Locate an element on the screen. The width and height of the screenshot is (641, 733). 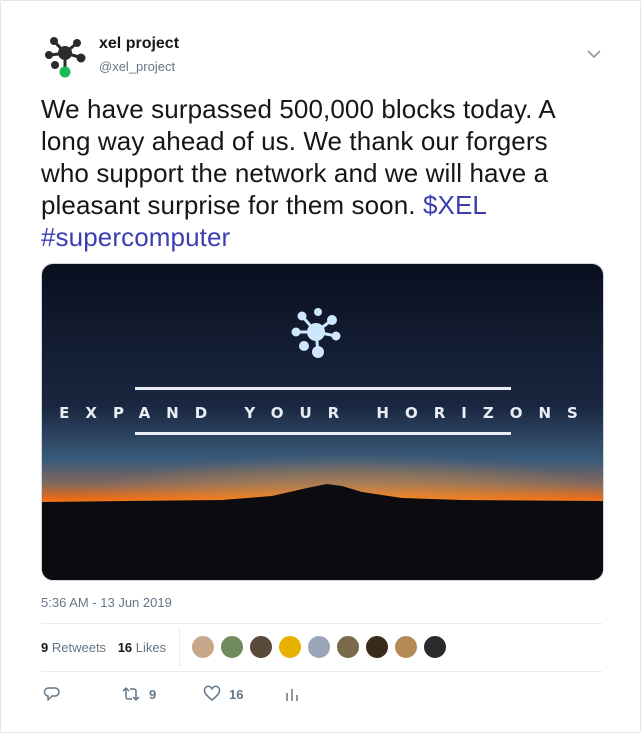
chevron-down-icon is located at coordinates (594, 54).